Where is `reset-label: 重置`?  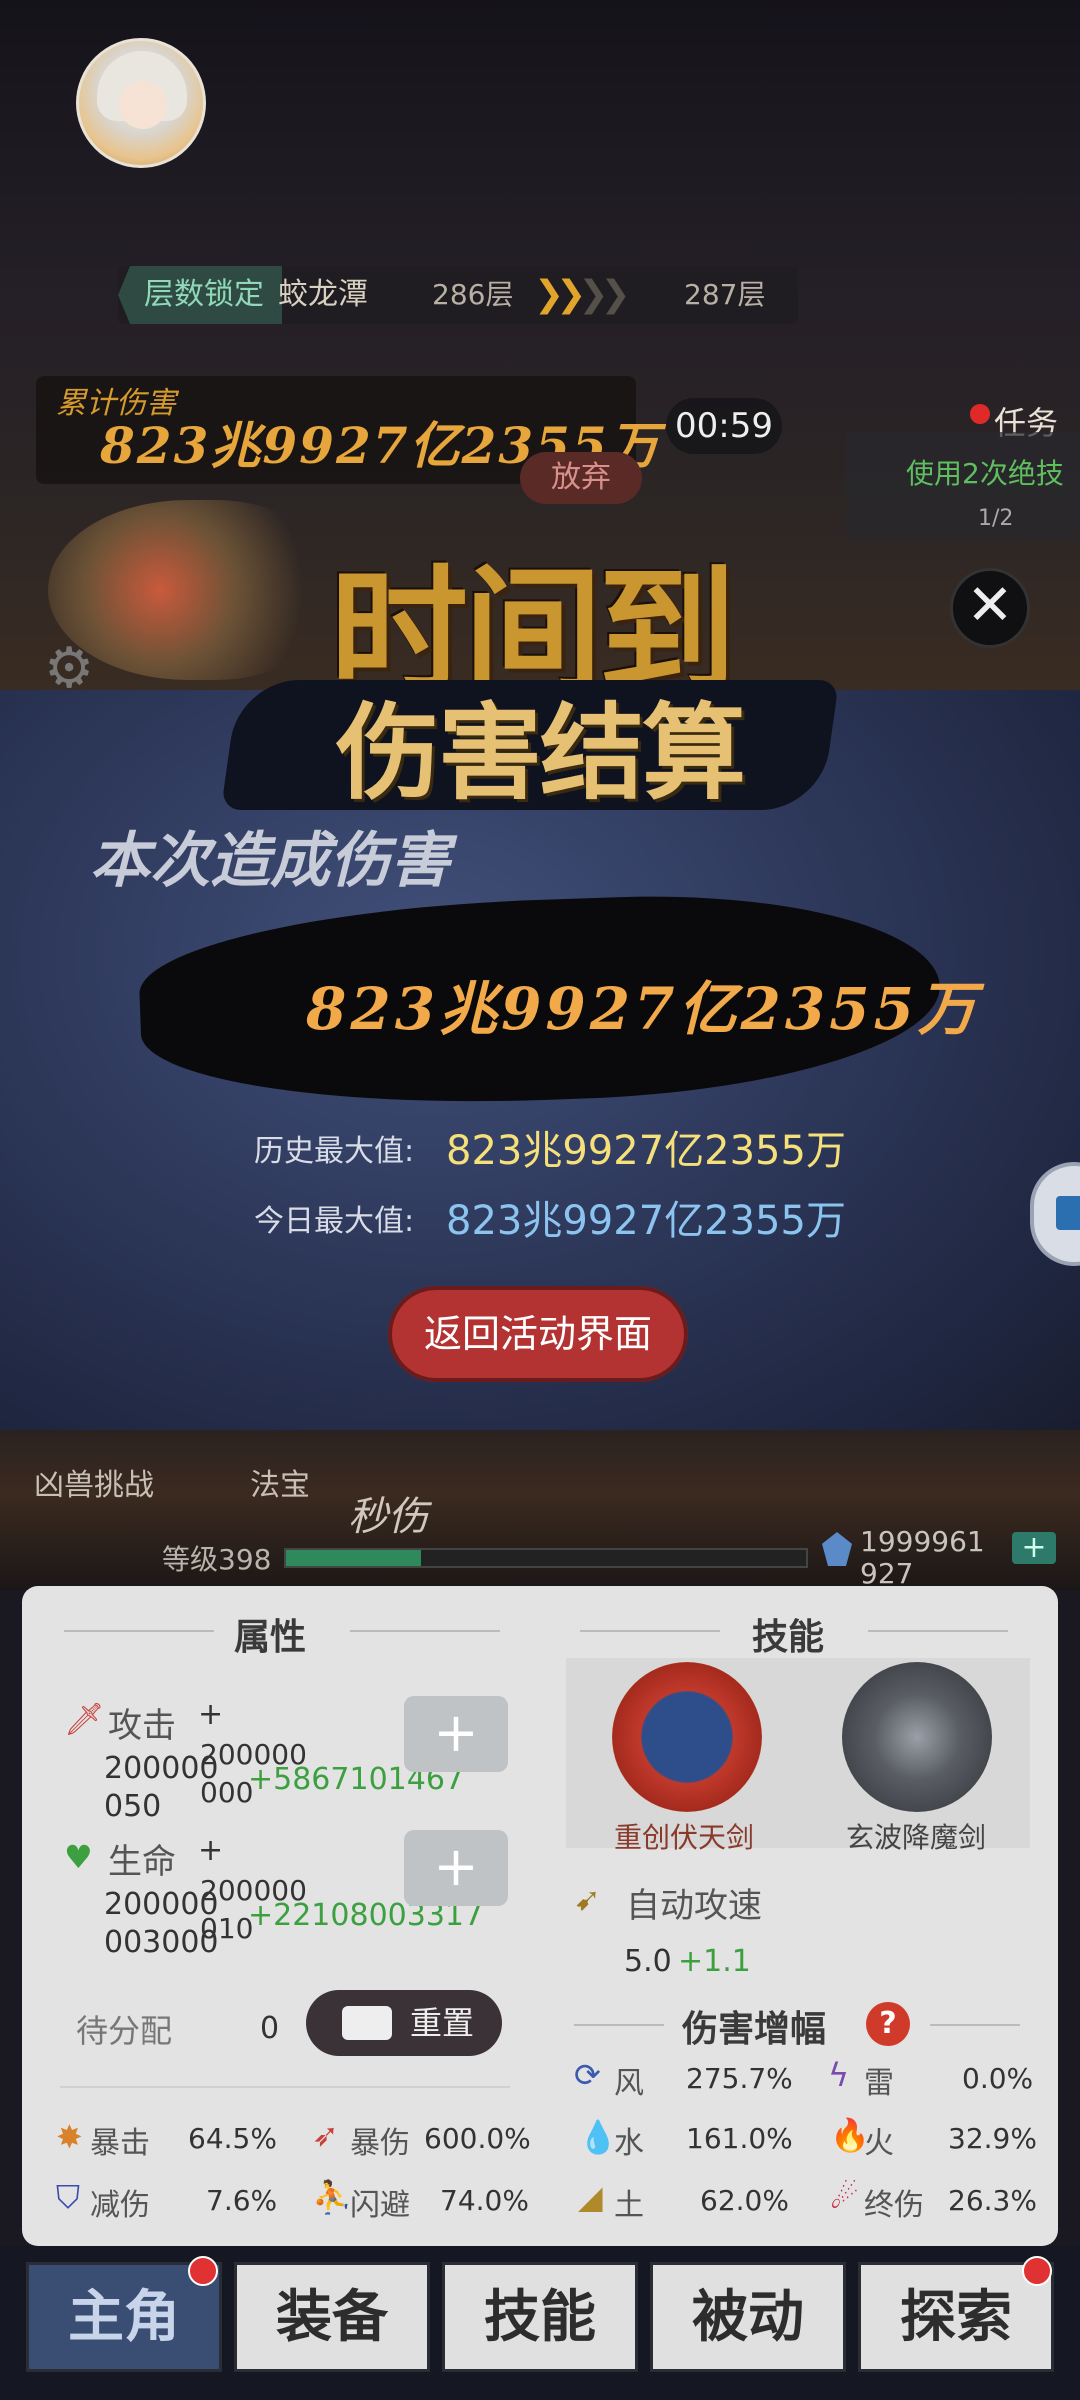 reset-label: 重置 is located at coordinates (442, 2023).